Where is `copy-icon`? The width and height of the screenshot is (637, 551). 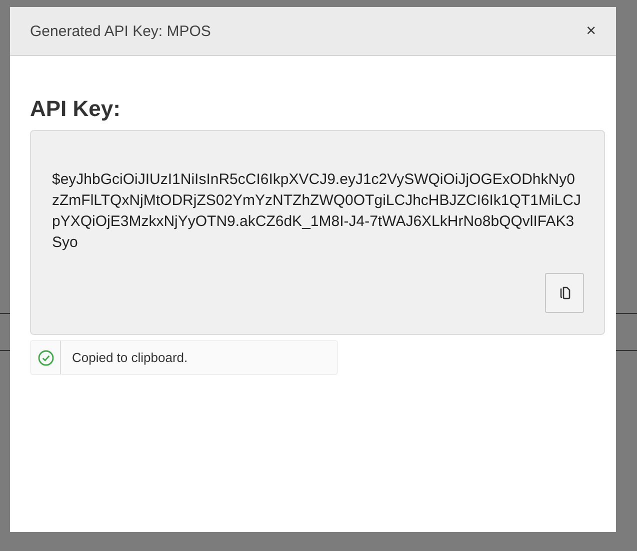
copy-icon is located at coordinates (565, 293).